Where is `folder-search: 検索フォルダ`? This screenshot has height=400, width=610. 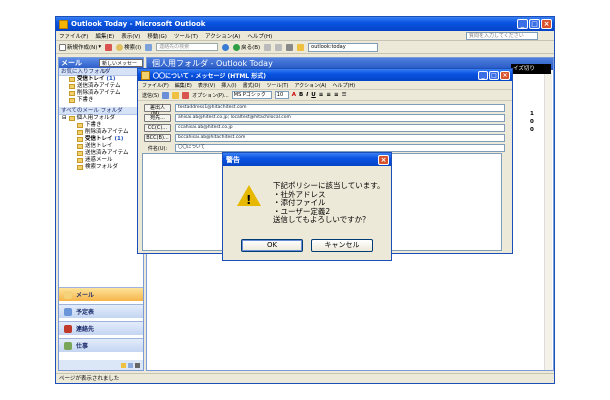 folder-search: 検索フォルダ is located at coordinates (101, 167).